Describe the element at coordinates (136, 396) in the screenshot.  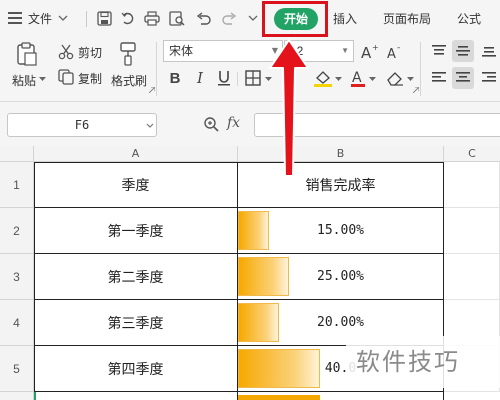
I see `cell-a6` at that location.